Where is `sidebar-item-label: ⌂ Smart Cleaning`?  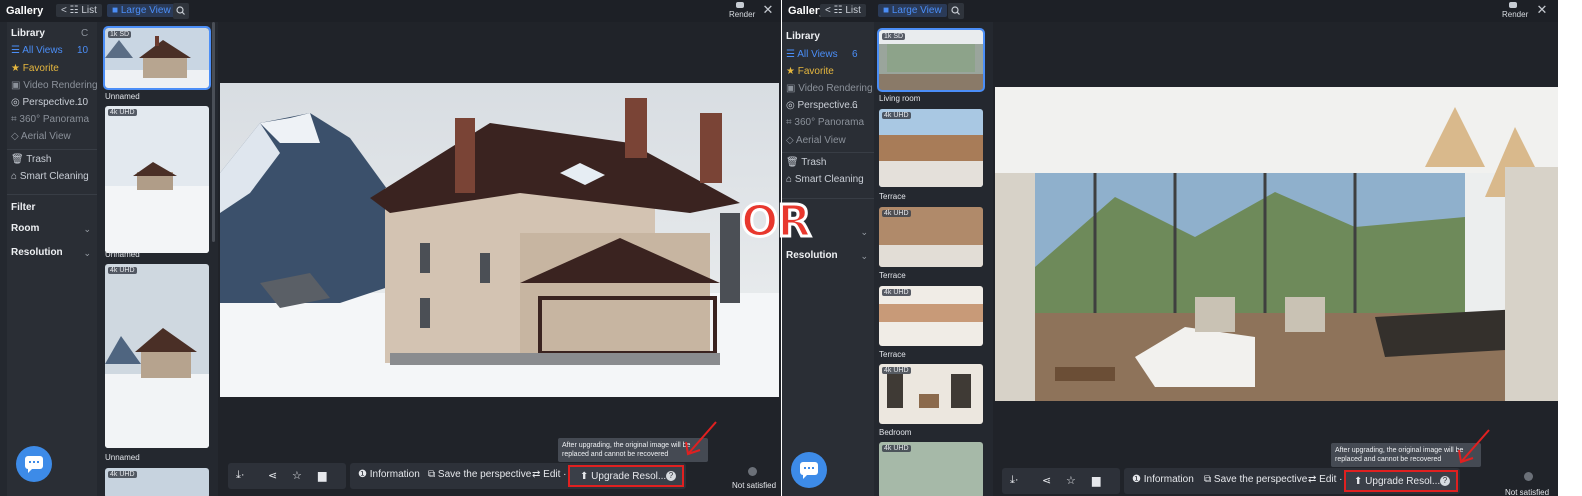
sidebar-item-label: ⌂ Smart Cleaning is located at coordinates (50, 176).